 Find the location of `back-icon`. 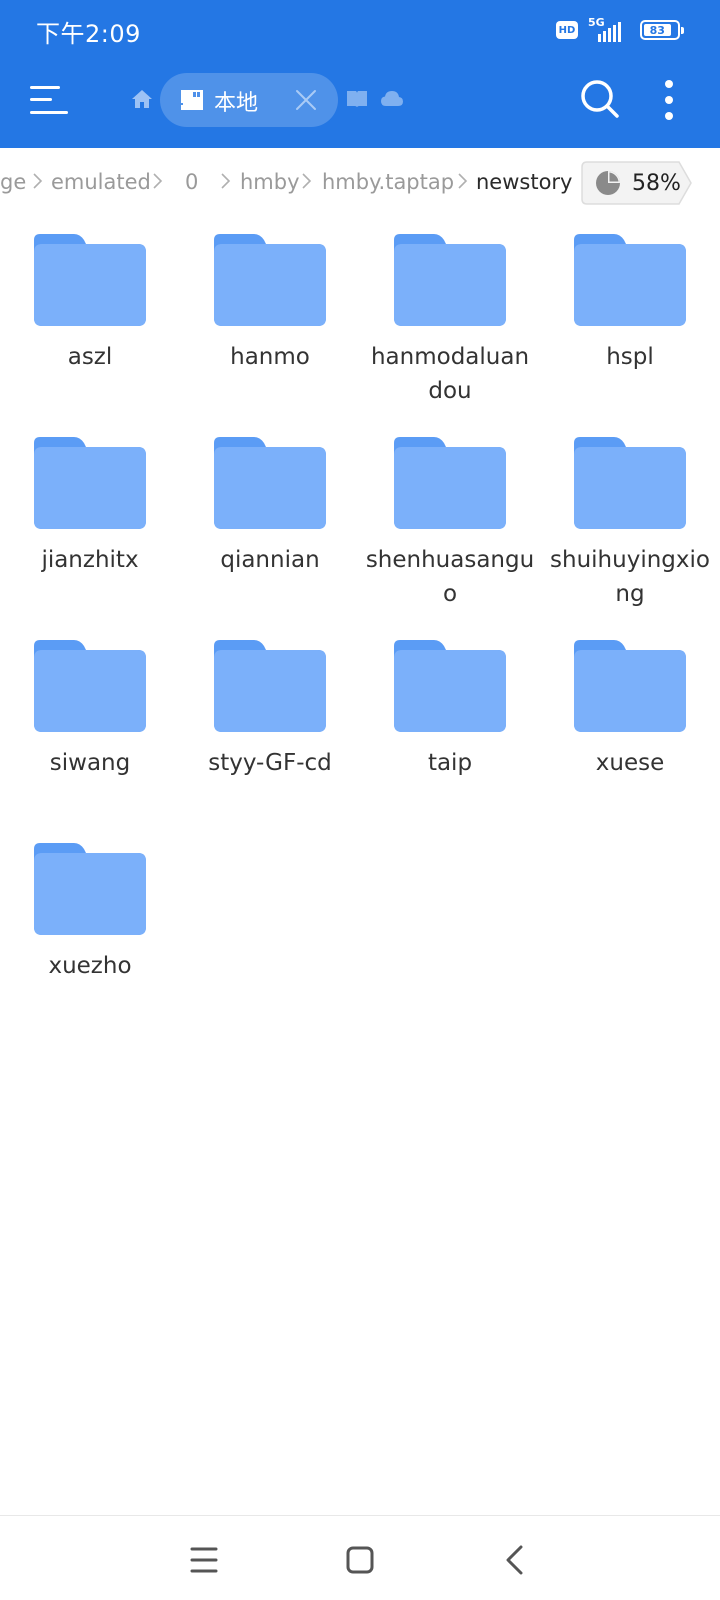

back-icon is located at coordinates (516, 1560).